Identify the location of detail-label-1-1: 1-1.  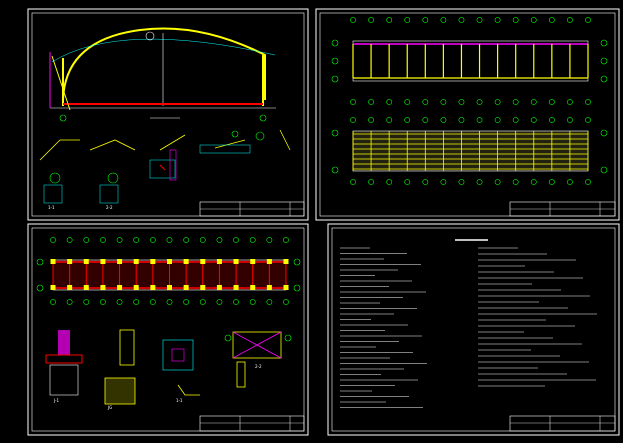
(51, 207).